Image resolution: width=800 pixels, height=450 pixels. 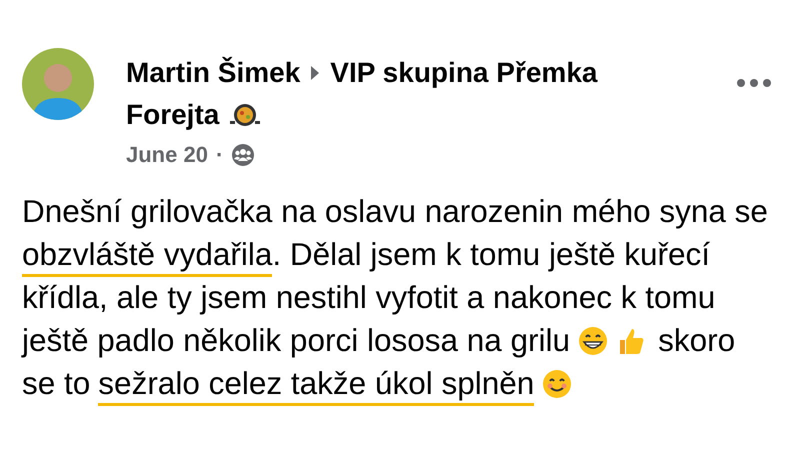 I want to click on smiling-face-icon, so click(x=557, y=383).